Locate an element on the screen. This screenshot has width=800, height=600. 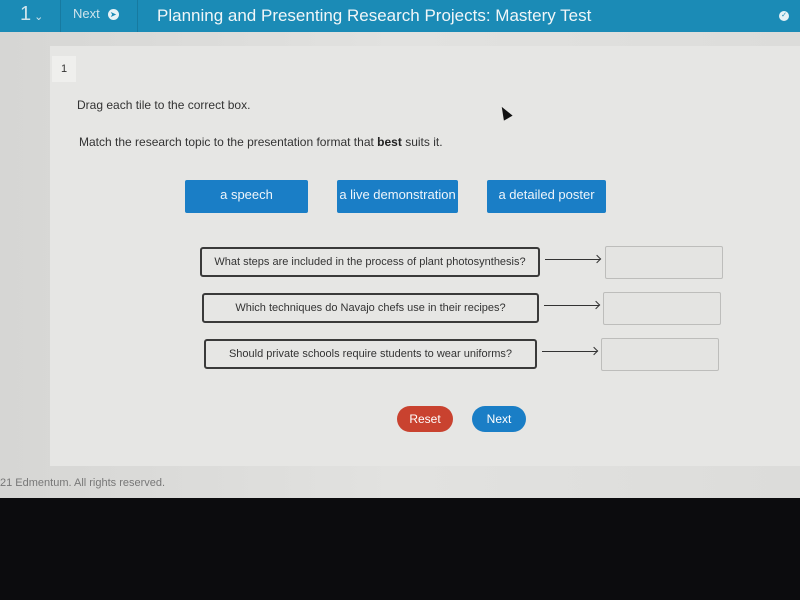
tile-detailed-poster: a detailed poster is located at coordinates (546, 196).